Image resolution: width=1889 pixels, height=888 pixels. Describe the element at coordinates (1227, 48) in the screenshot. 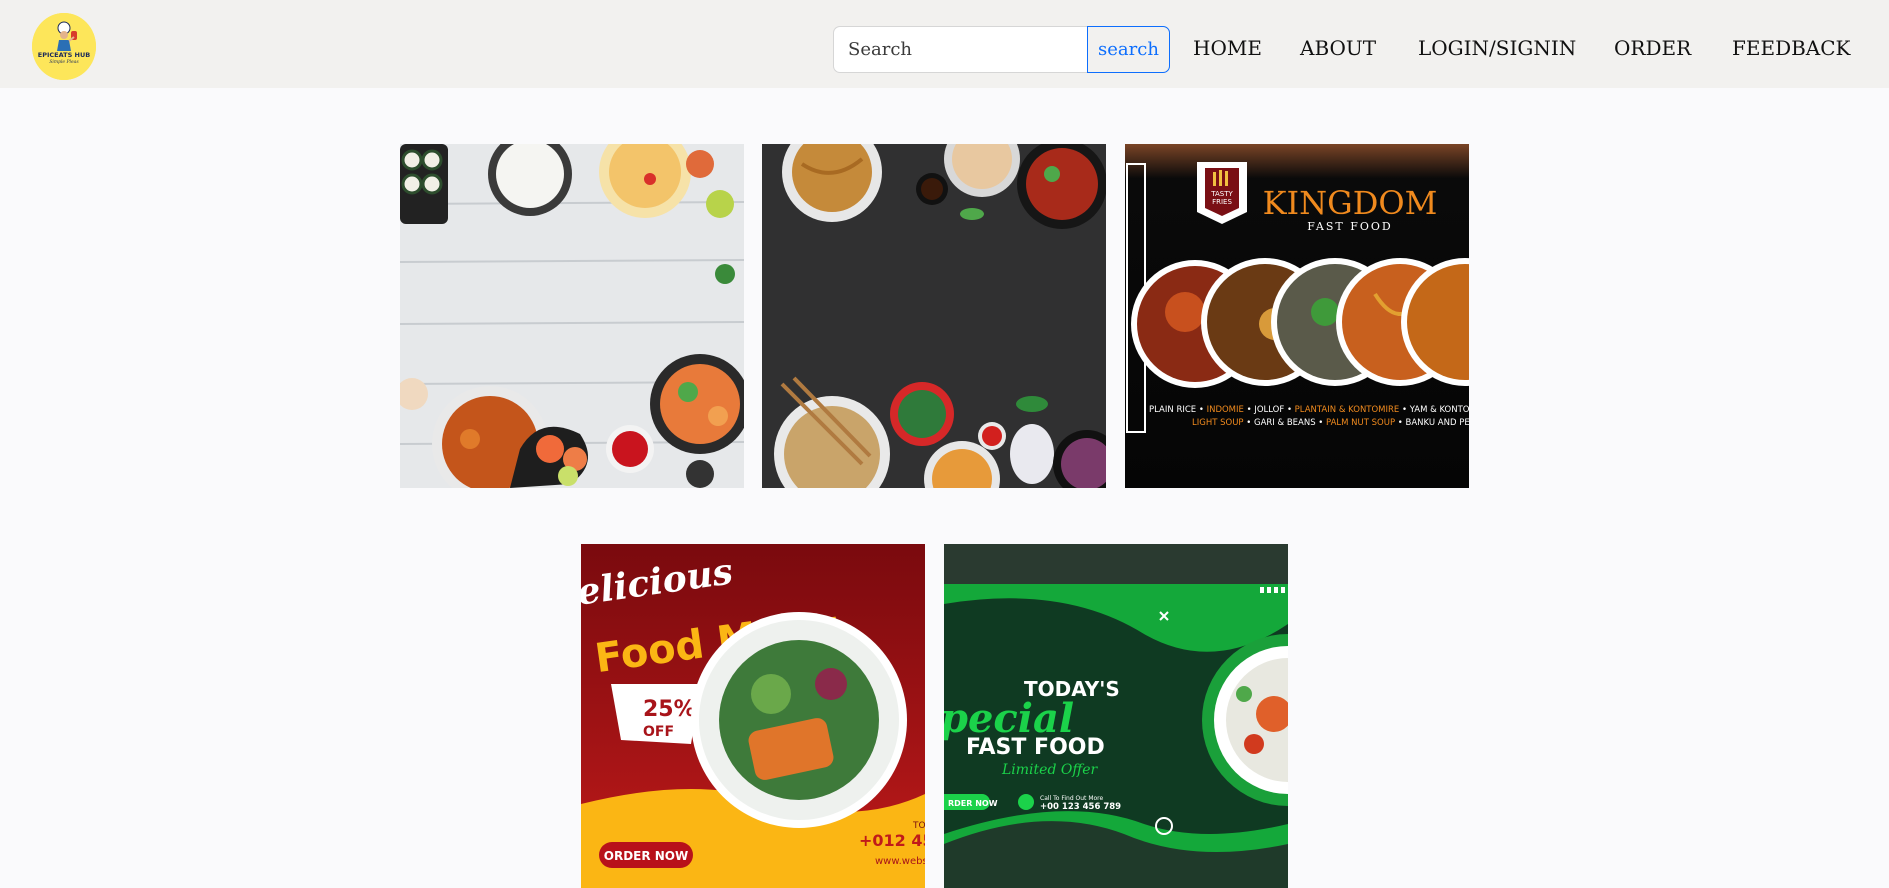

I see `nav-home: HOME` at that location.